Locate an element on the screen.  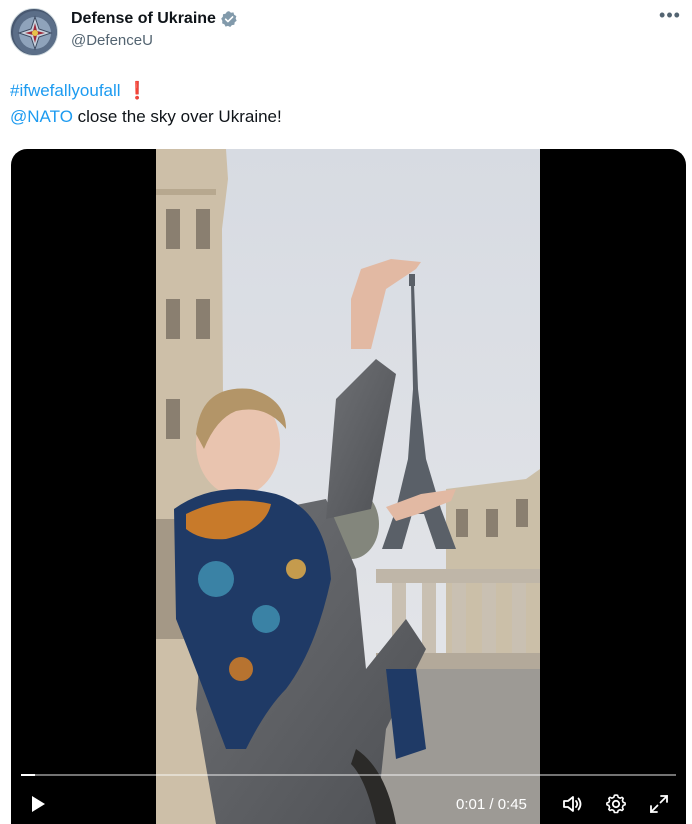
mention-link: @NATO is located at coordinates (41, 116).